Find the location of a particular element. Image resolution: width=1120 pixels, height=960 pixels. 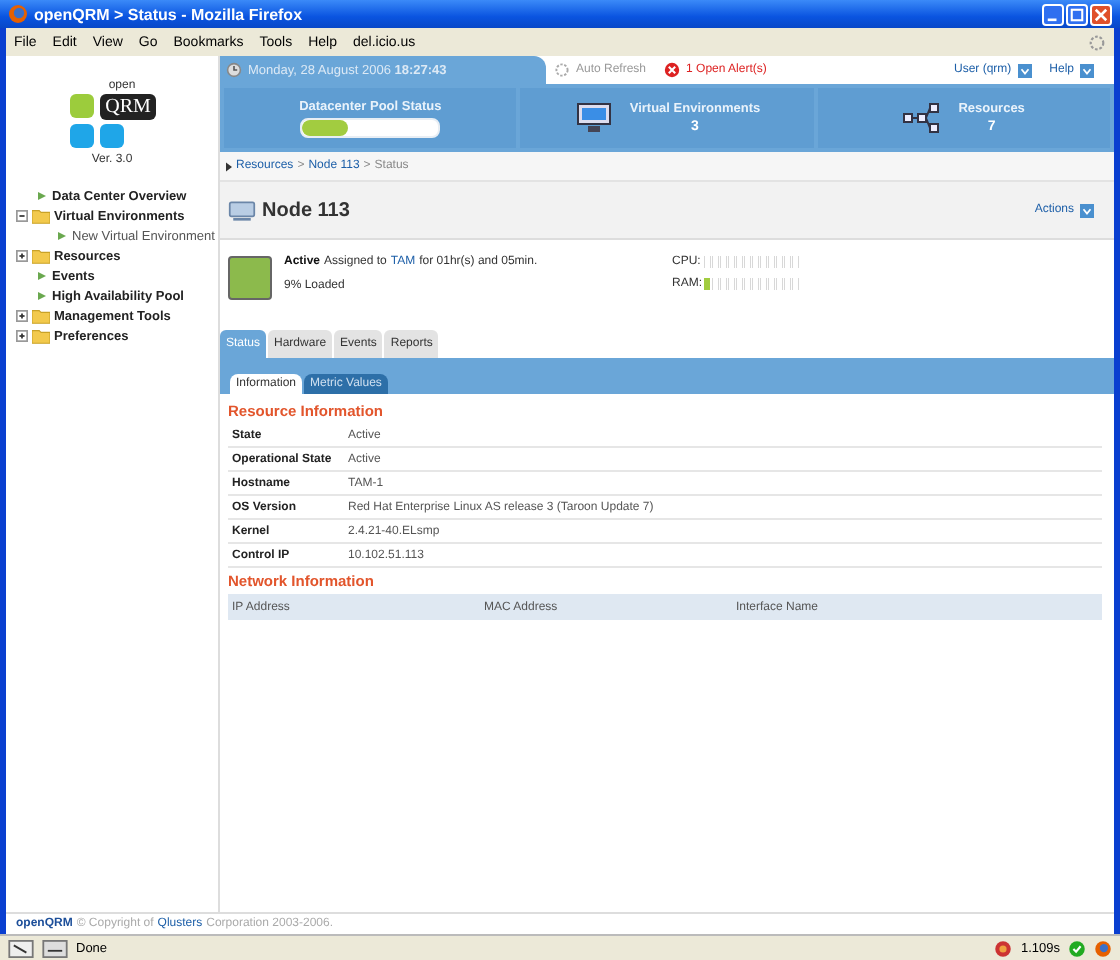

caret-icon is located at coordinates (229, 166).